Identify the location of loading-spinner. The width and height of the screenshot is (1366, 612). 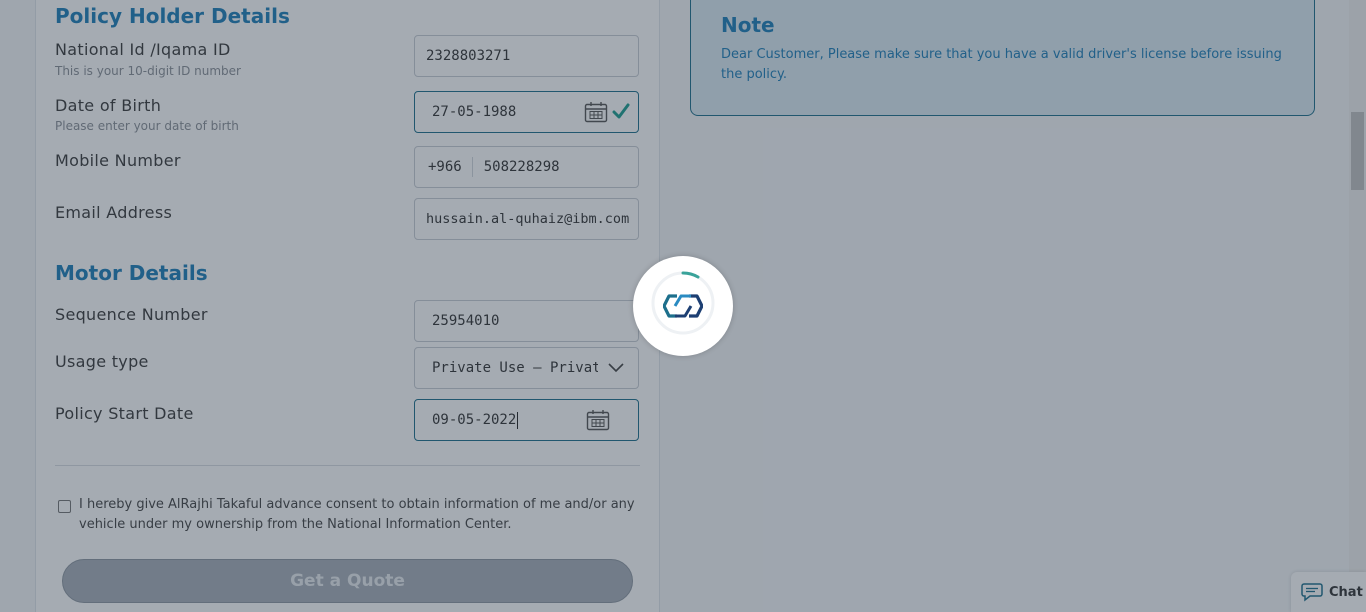
(683, 306).